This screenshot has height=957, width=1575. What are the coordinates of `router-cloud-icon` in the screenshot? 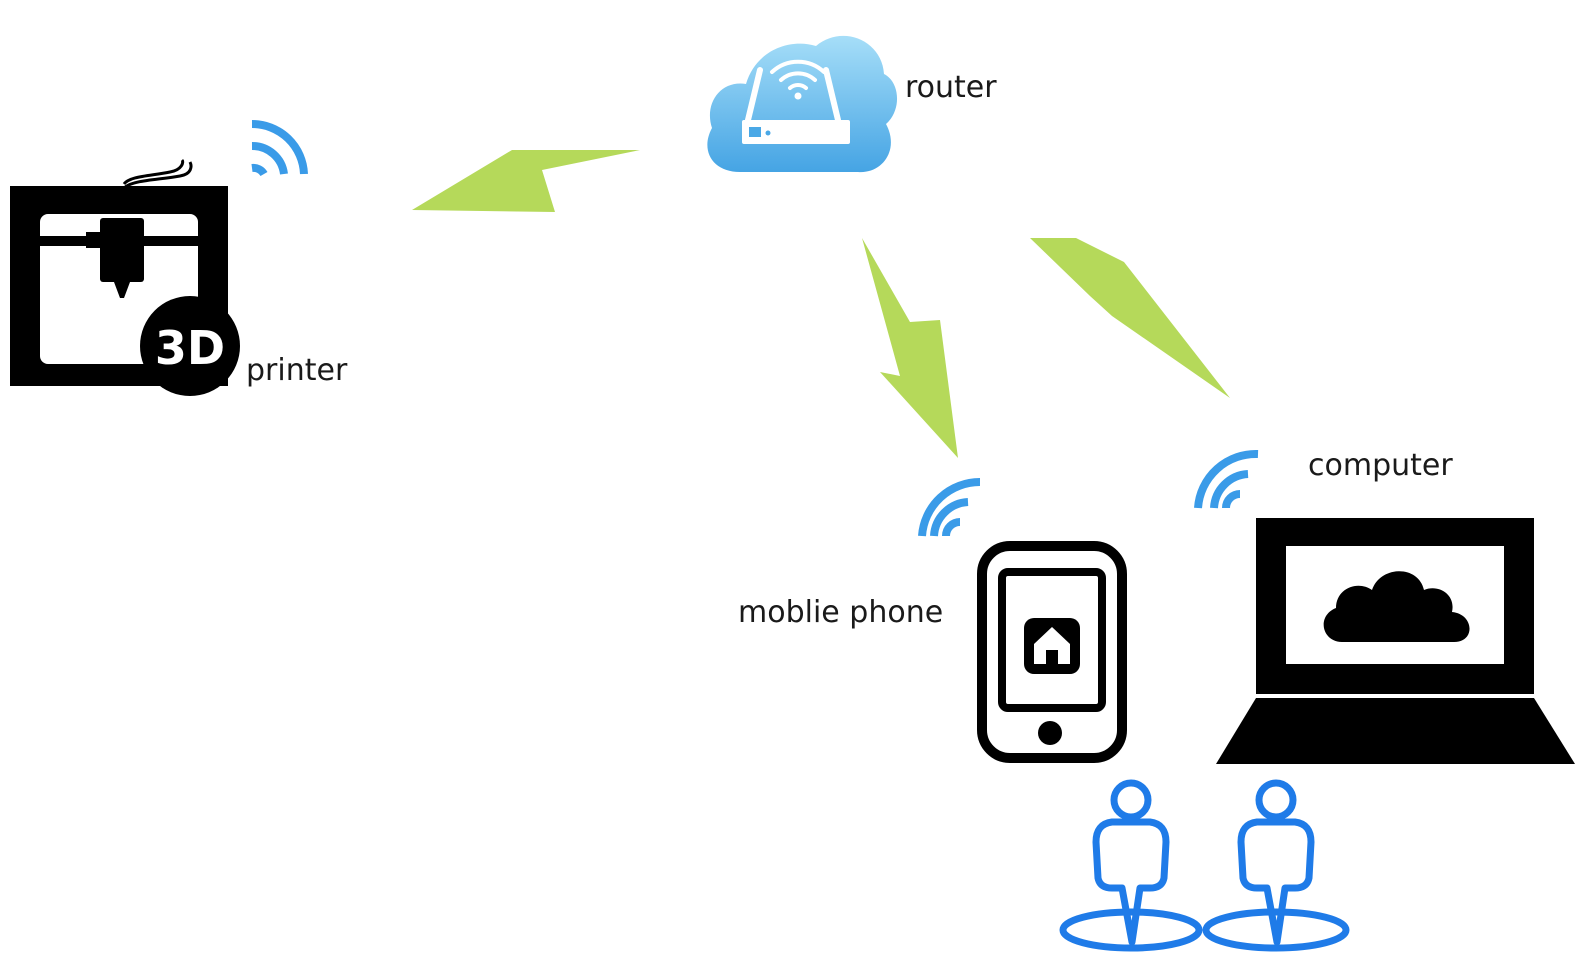 It's located at (802, 104).